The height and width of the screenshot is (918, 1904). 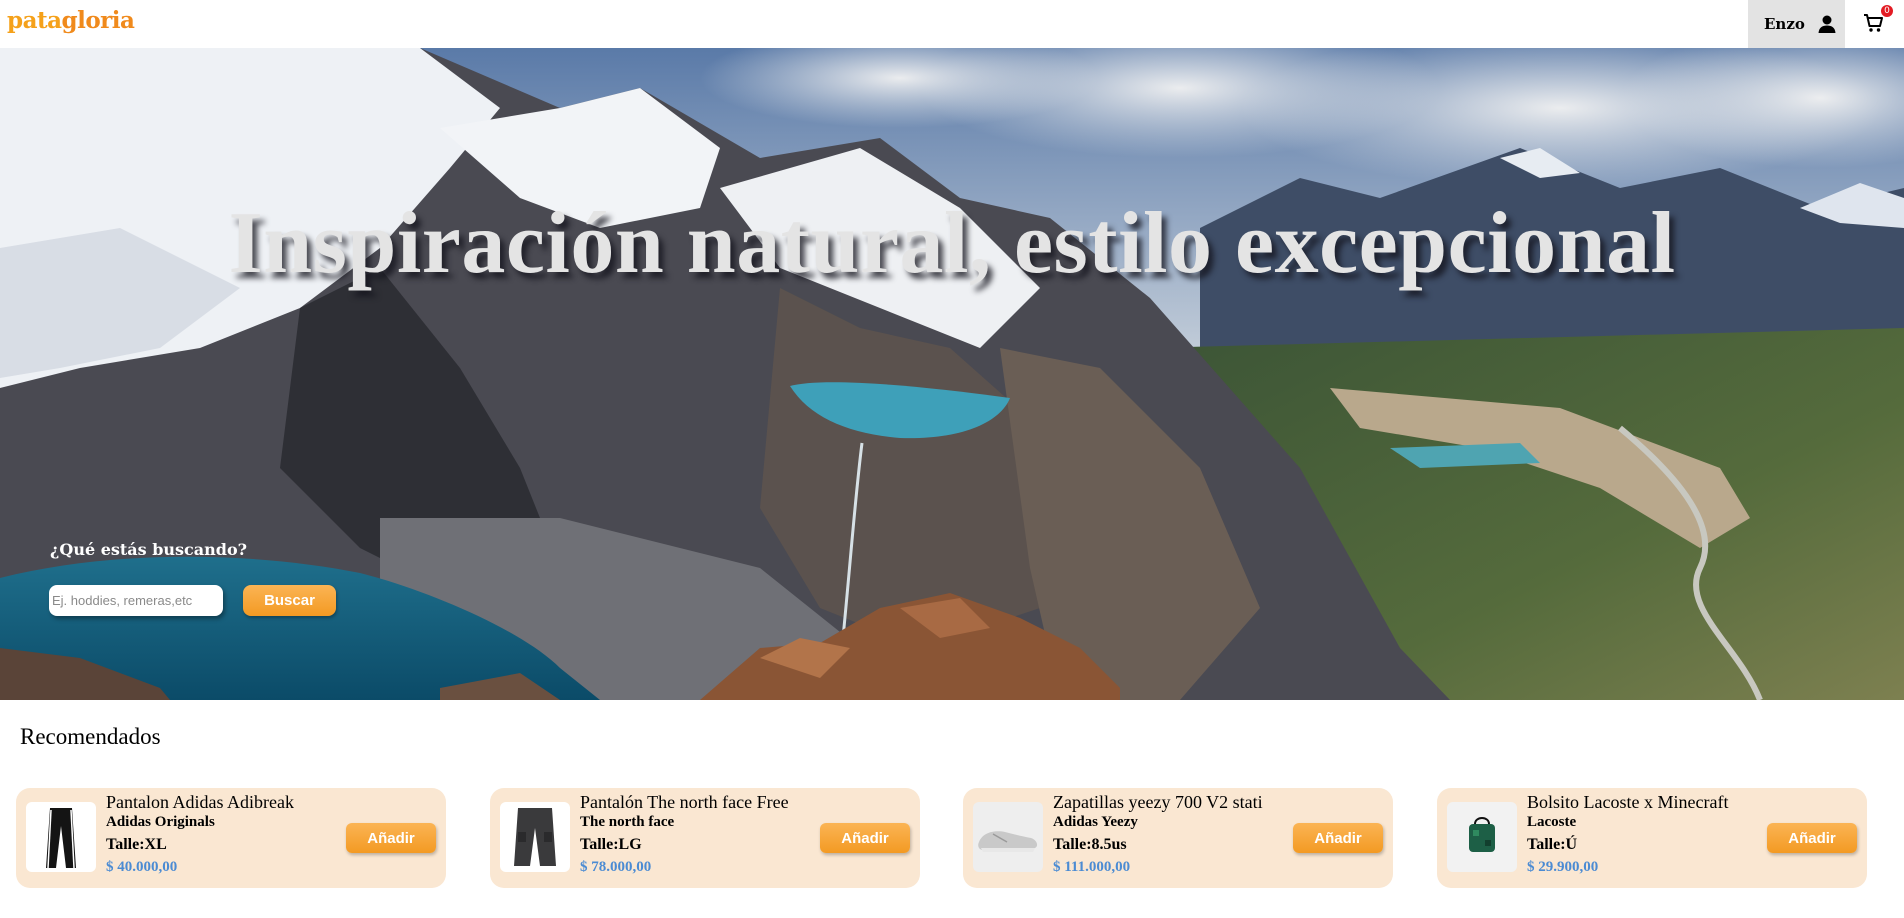 What do you see at coordinates (535, 837) in the screenshot?
I see `cargo-pants-icon` at bounding box center [535, 837].